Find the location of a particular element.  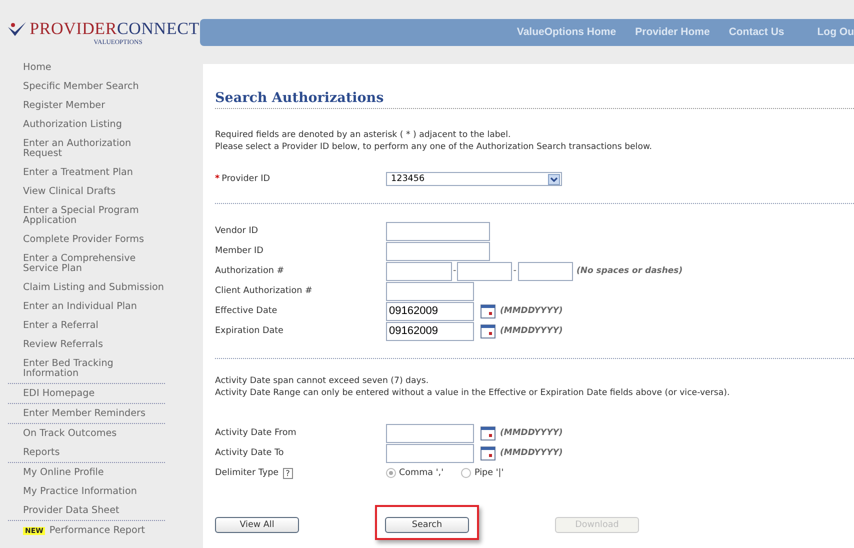

instruction-text: Required fields are denoted by an asterisk ( * ) adjacent to the label. is located at coordinates (363, 135).